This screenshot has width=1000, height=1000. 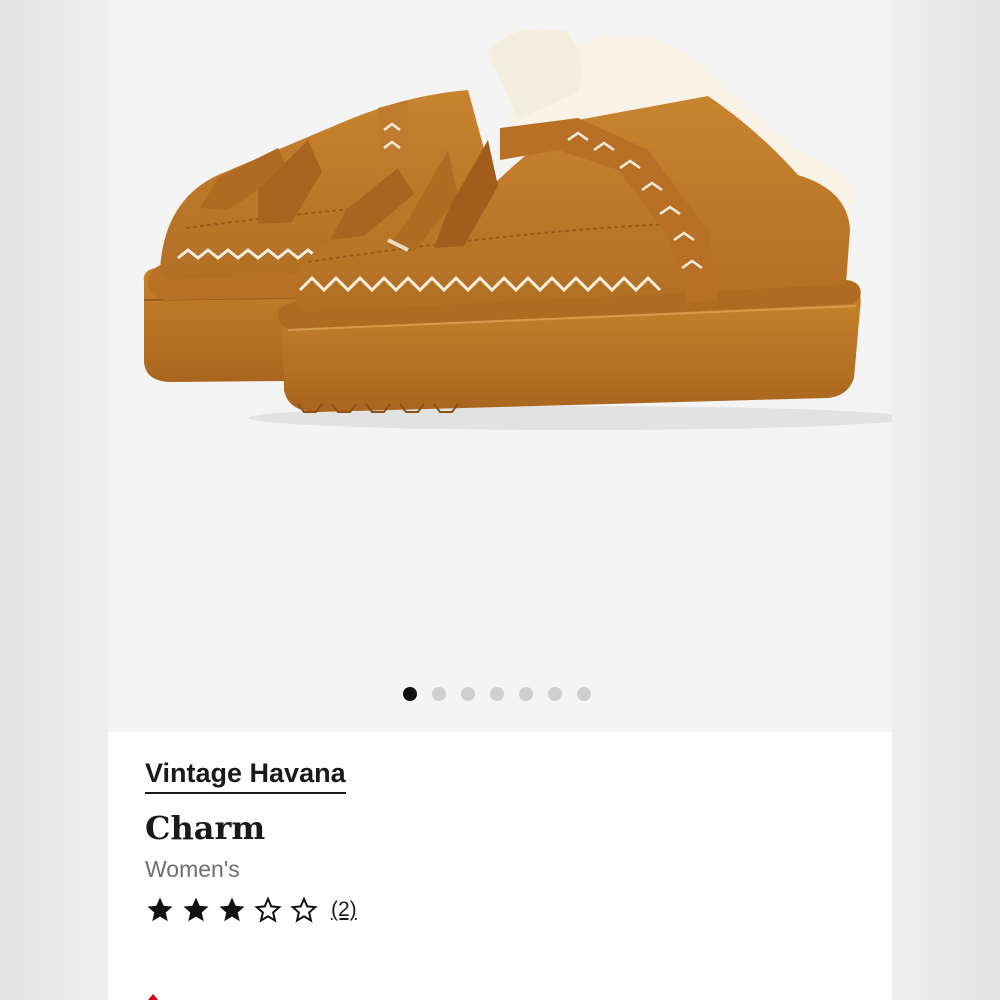 I want to click on rating-row: (2), so click(x=508, y=910).